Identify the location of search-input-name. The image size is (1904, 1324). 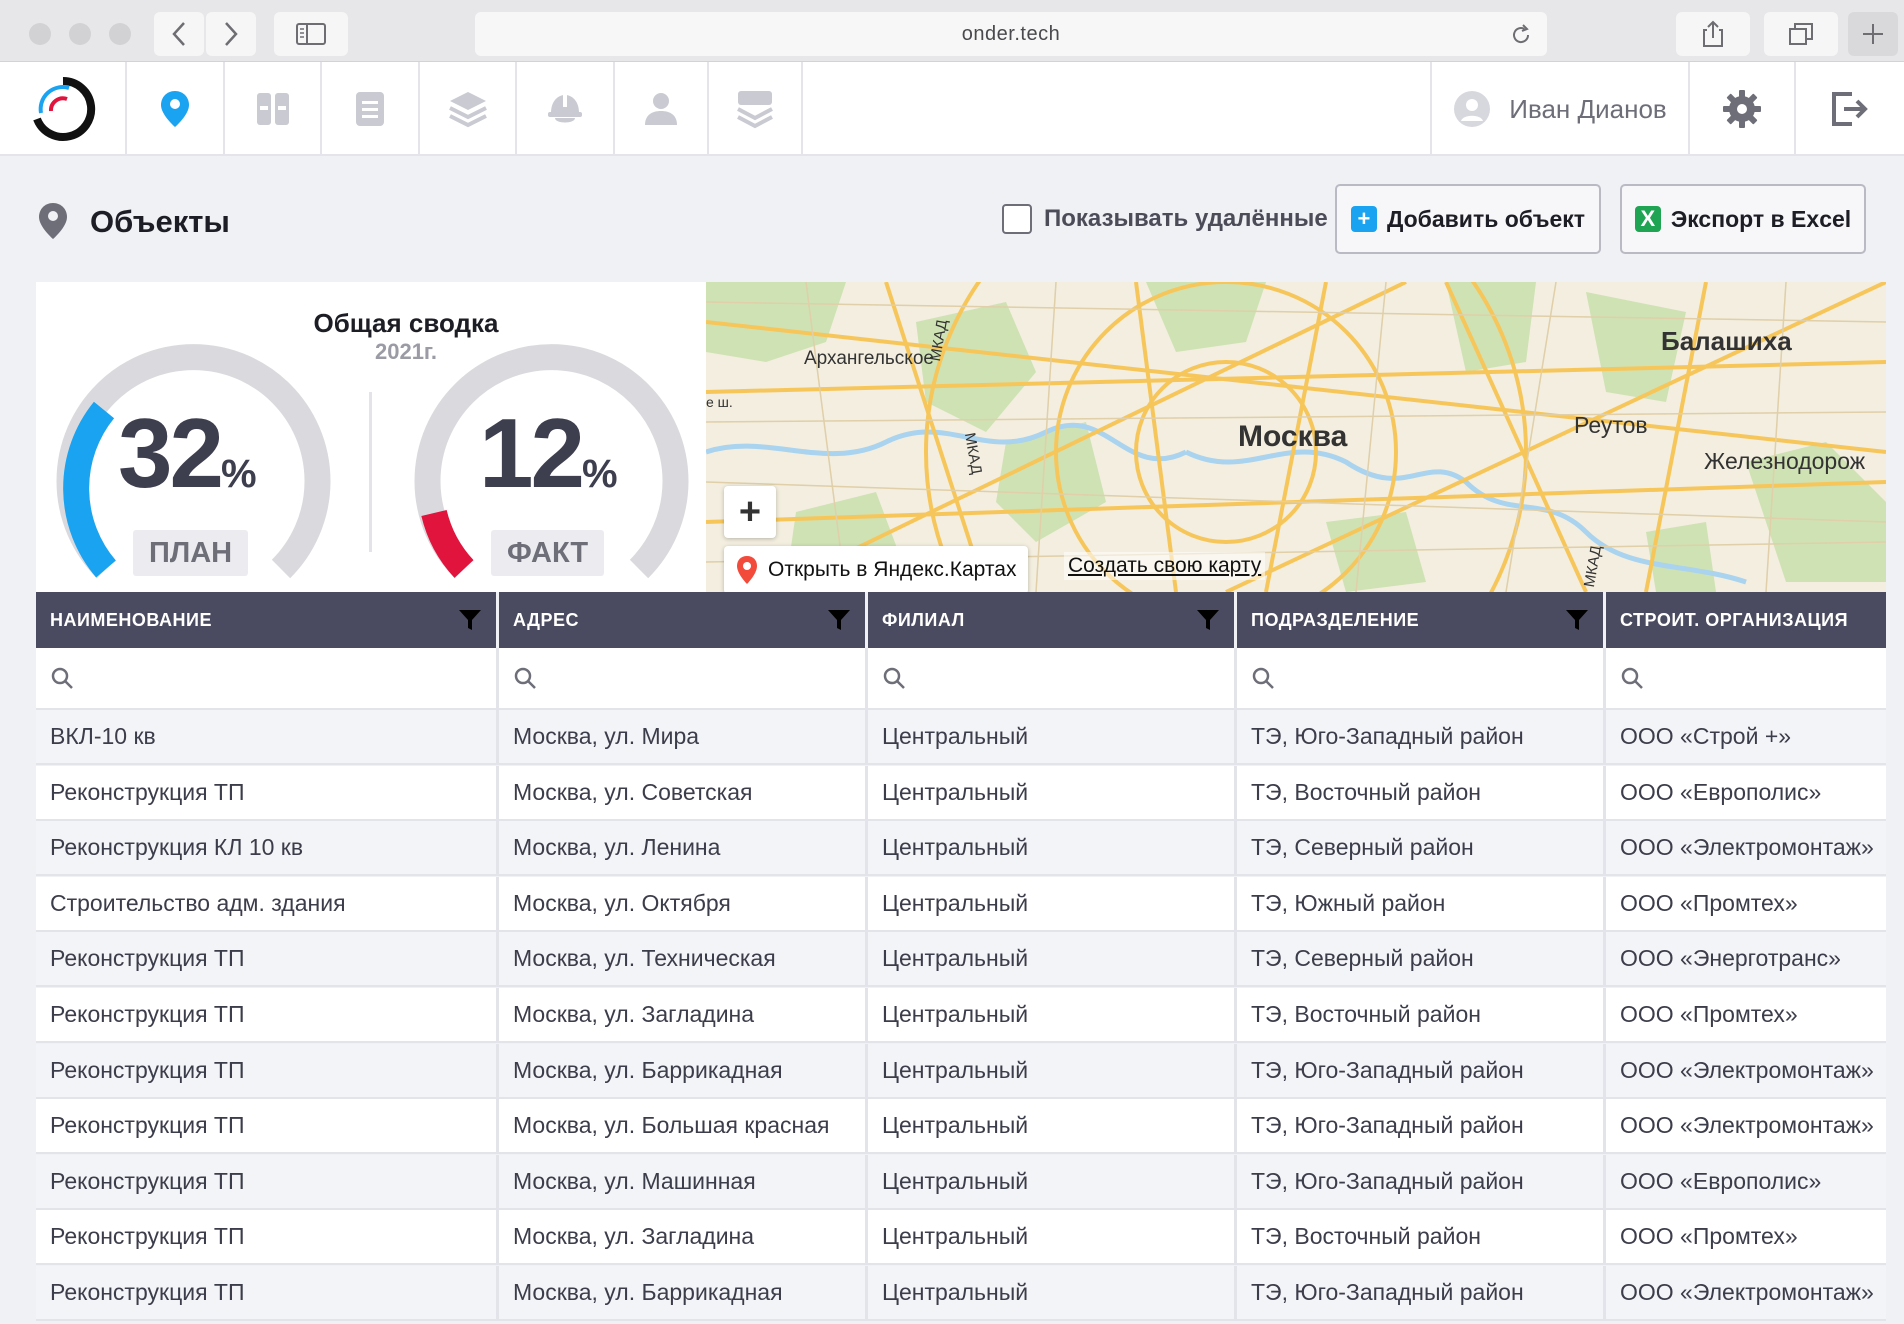
(267, 679).